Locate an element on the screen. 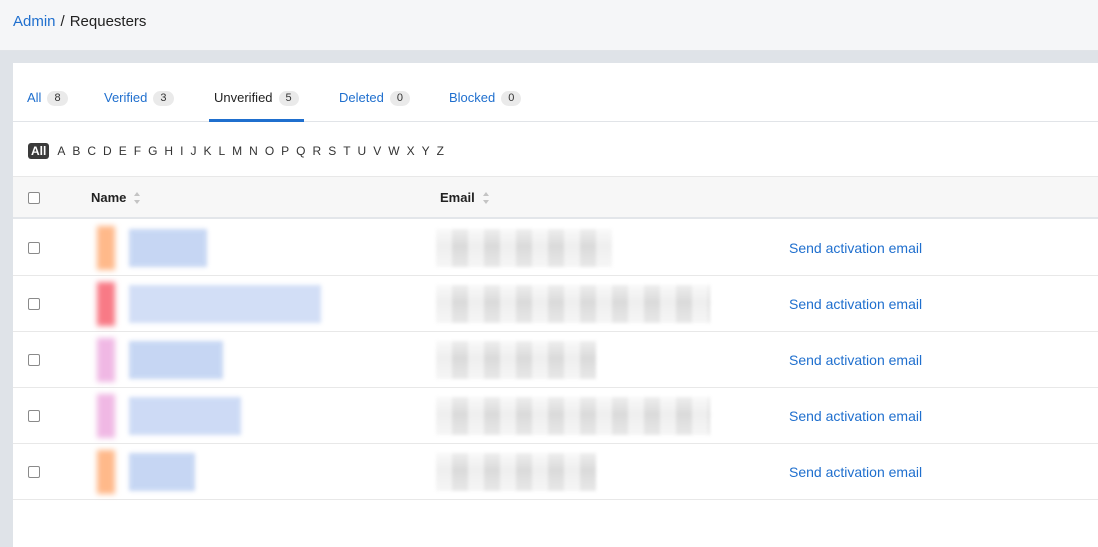  alphabet-filter-letter: G is located at coordinates (152, 151).